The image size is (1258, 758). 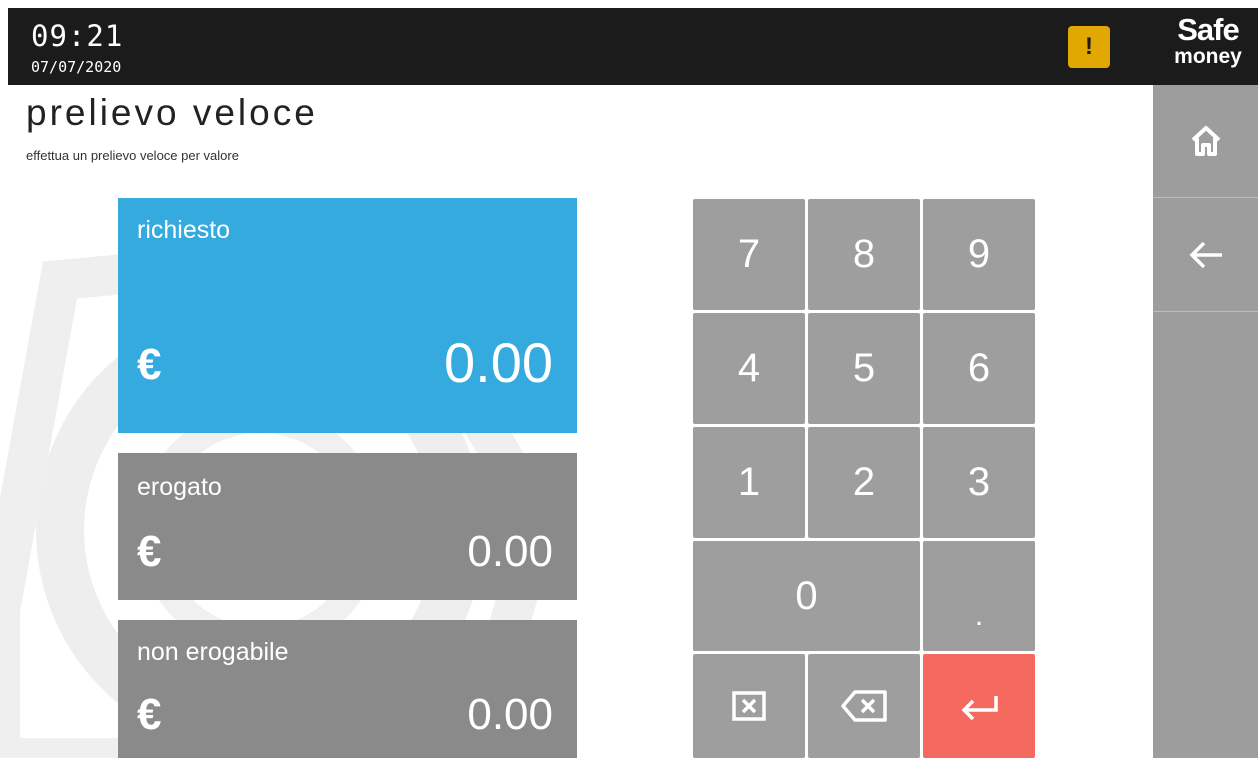 I want to click on key-7: 7, so click(x=749, y=254).